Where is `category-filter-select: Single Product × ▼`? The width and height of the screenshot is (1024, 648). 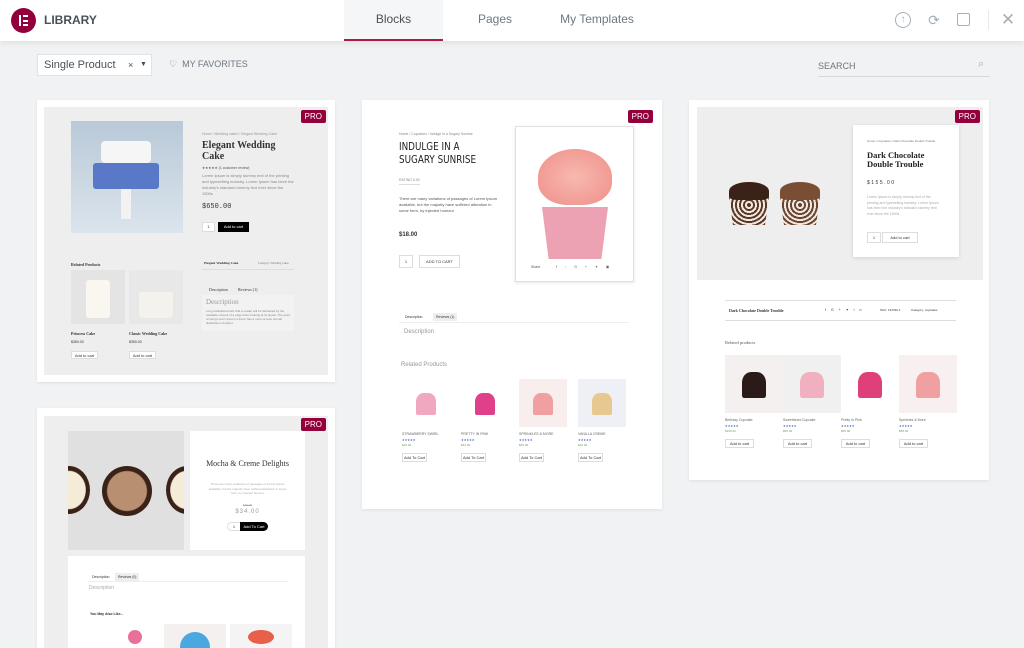 category-filter-select: Single Product × ▼ is located at coordinates (94, 65).